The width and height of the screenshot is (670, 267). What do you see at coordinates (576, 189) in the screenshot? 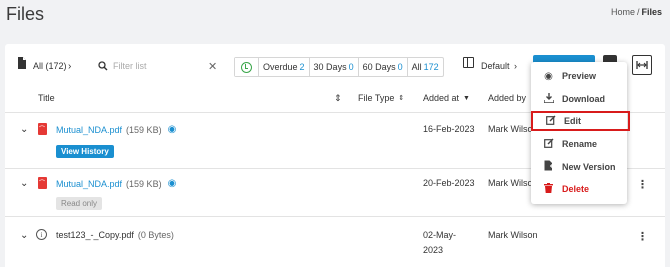
I see `menu-item-label: Delete` at bounding box center [576, 189].